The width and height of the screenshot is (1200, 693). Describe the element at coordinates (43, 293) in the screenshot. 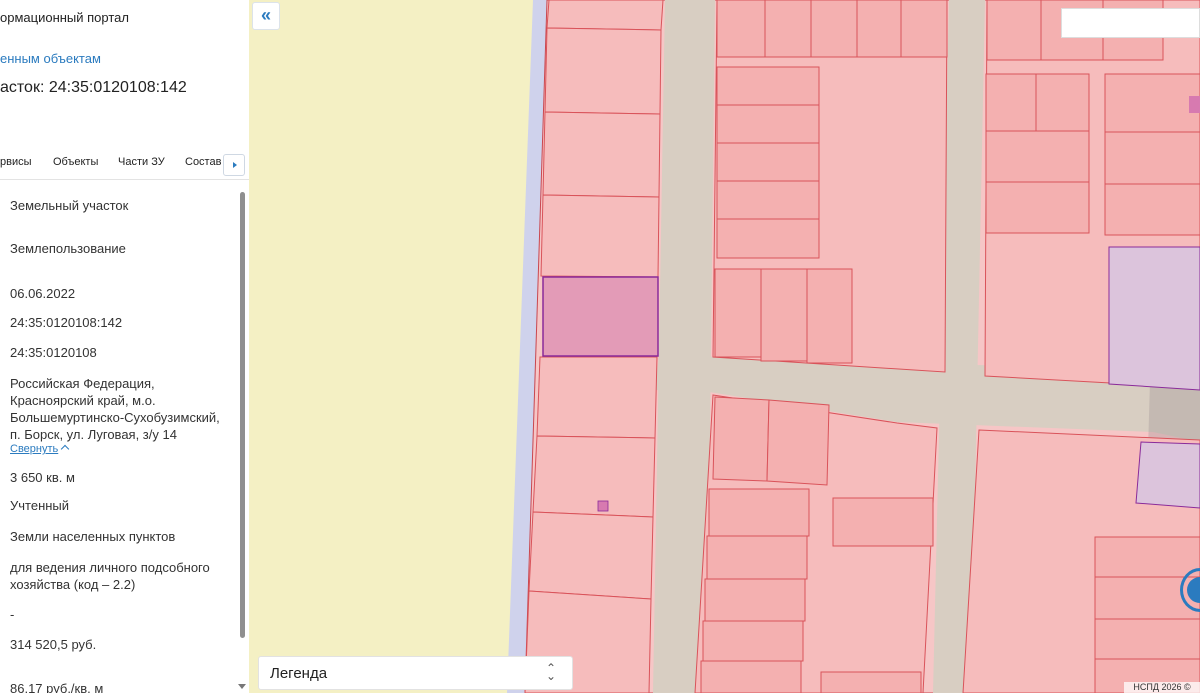

I see `field-date: 06.06.2022` at that location.